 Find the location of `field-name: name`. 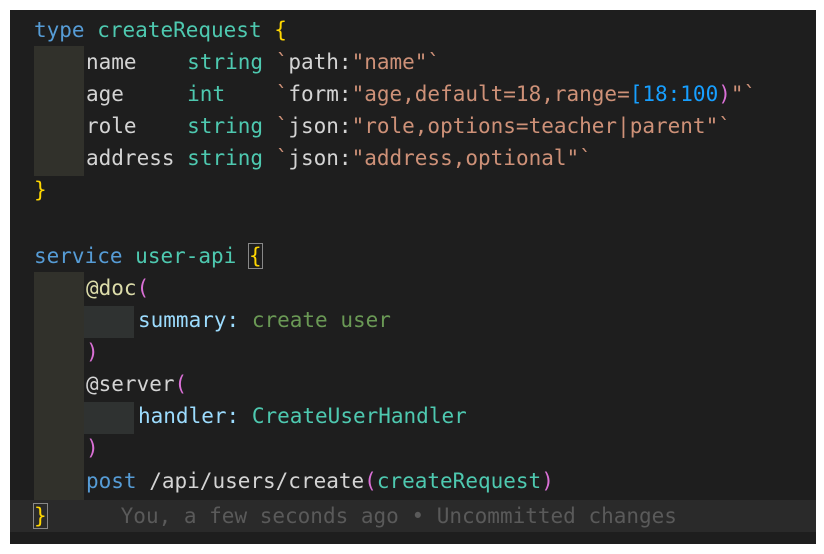

field-name: name is located at coordinates (111, 62).